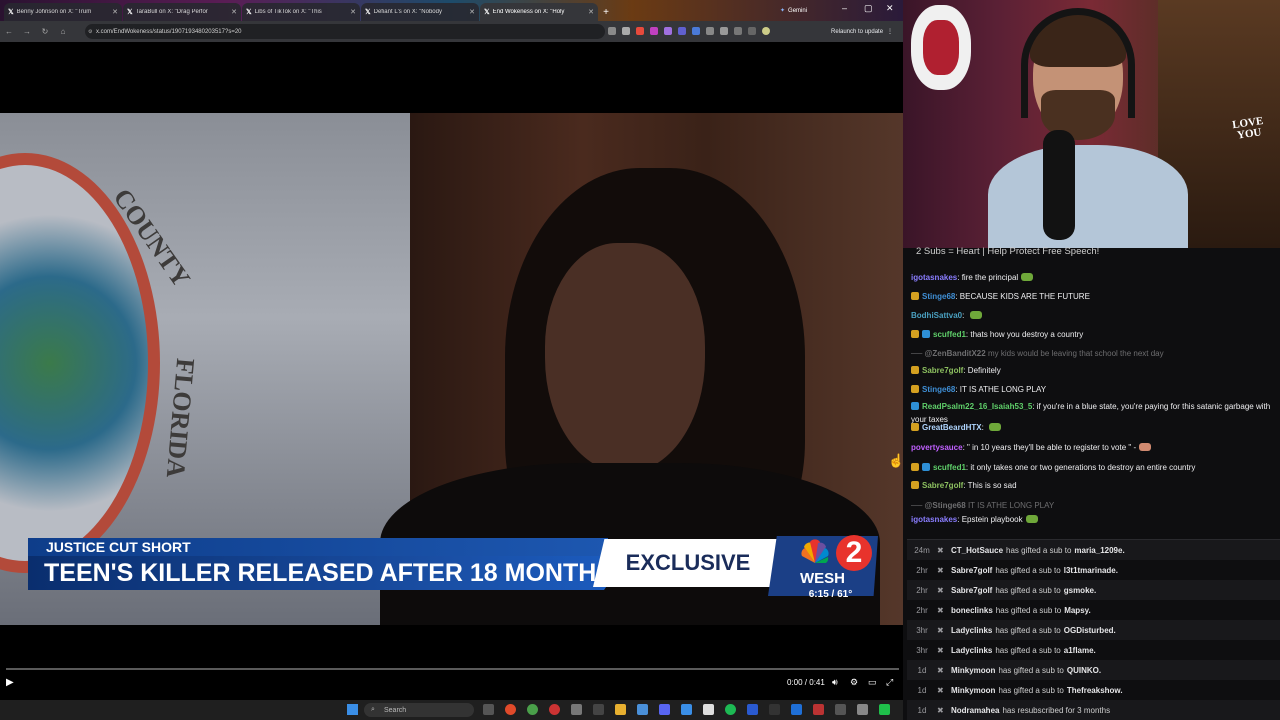 The height and width of the screenshot is (720, 1280). Describe the element at coordinates (872, 682) in the screenshot. I see `miniplayer-icon: ▭` at that location.